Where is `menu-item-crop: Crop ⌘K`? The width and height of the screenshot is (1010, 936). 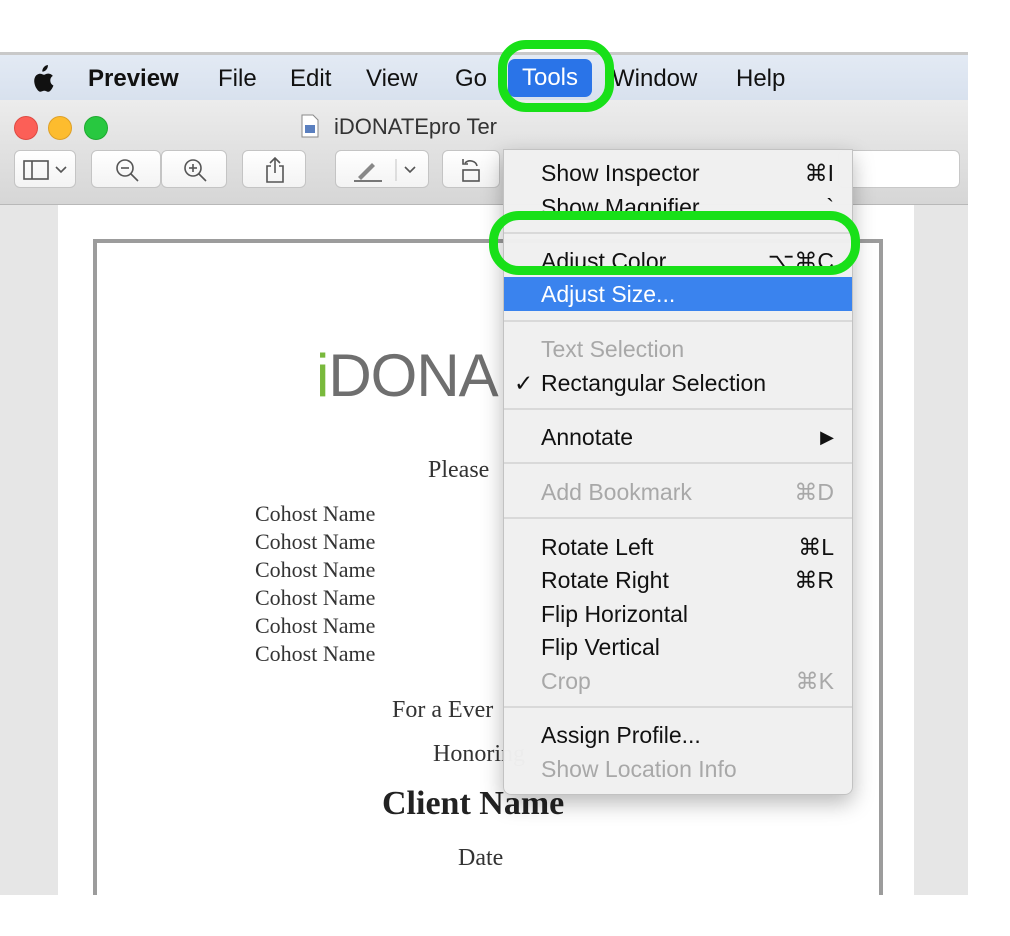 menu-item-crop: Crop ⌘K is located at coordinates (678, 681).